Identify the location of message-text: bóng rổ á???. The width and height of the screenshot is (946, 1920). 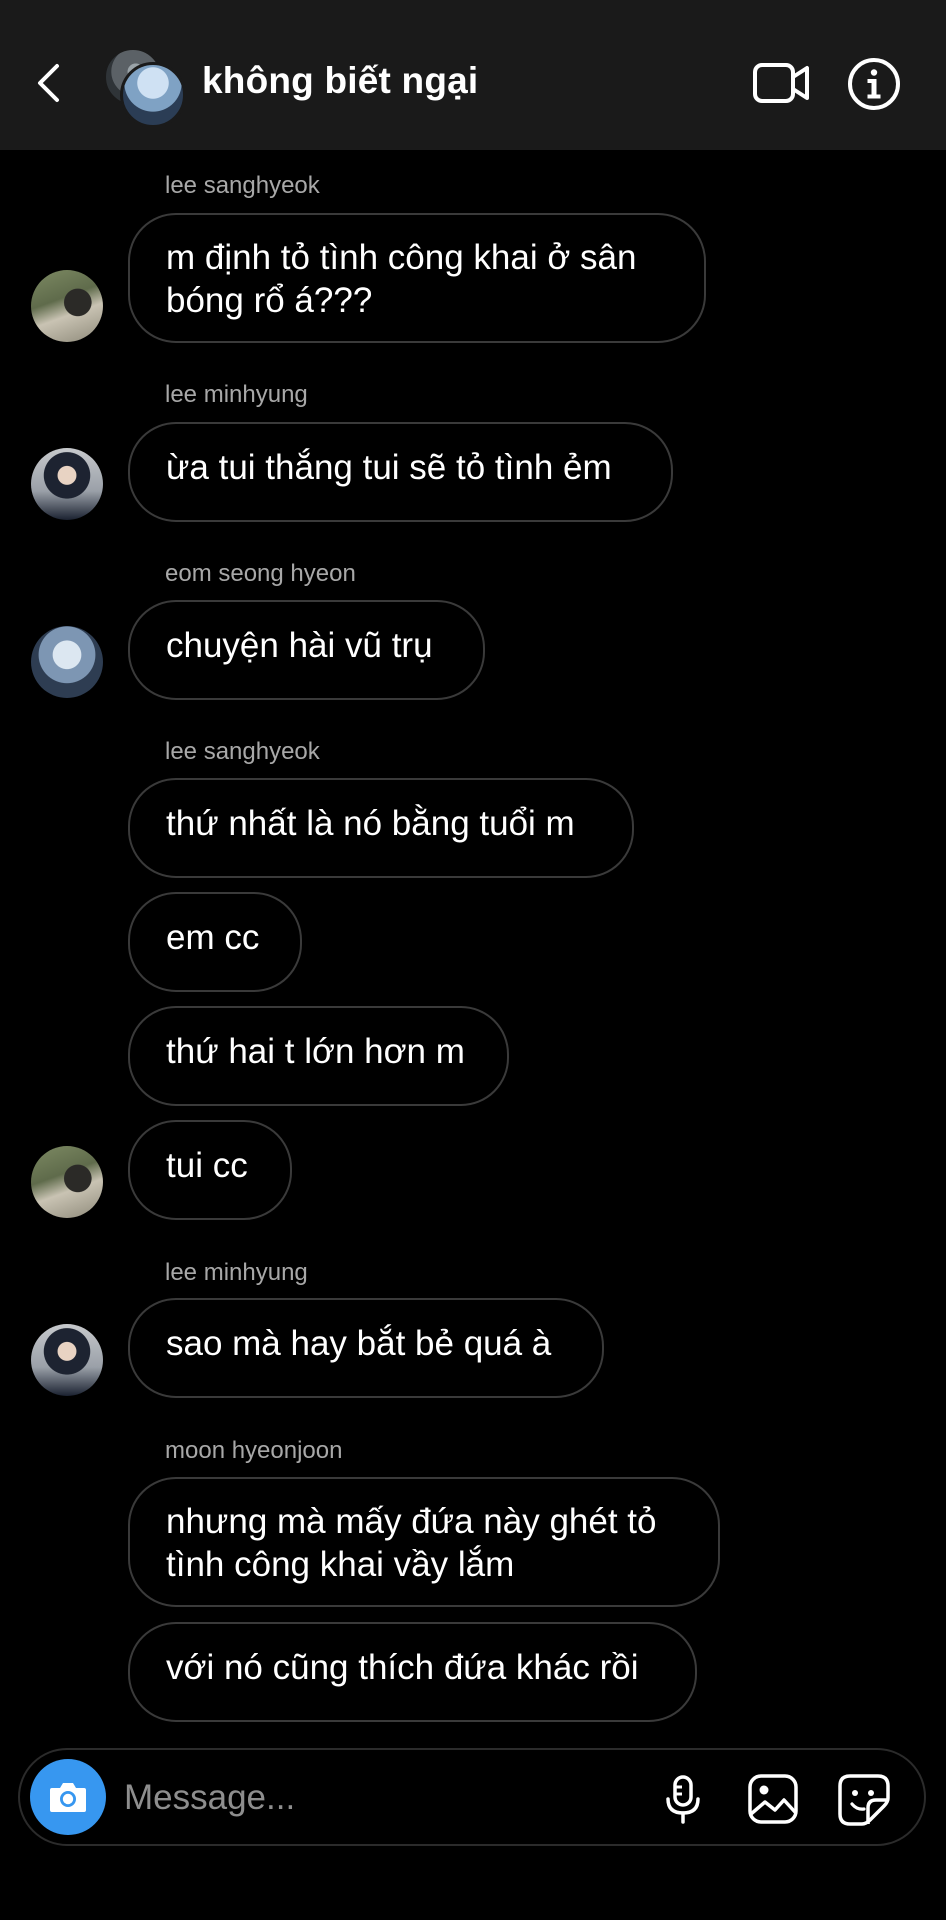
(269, 300).